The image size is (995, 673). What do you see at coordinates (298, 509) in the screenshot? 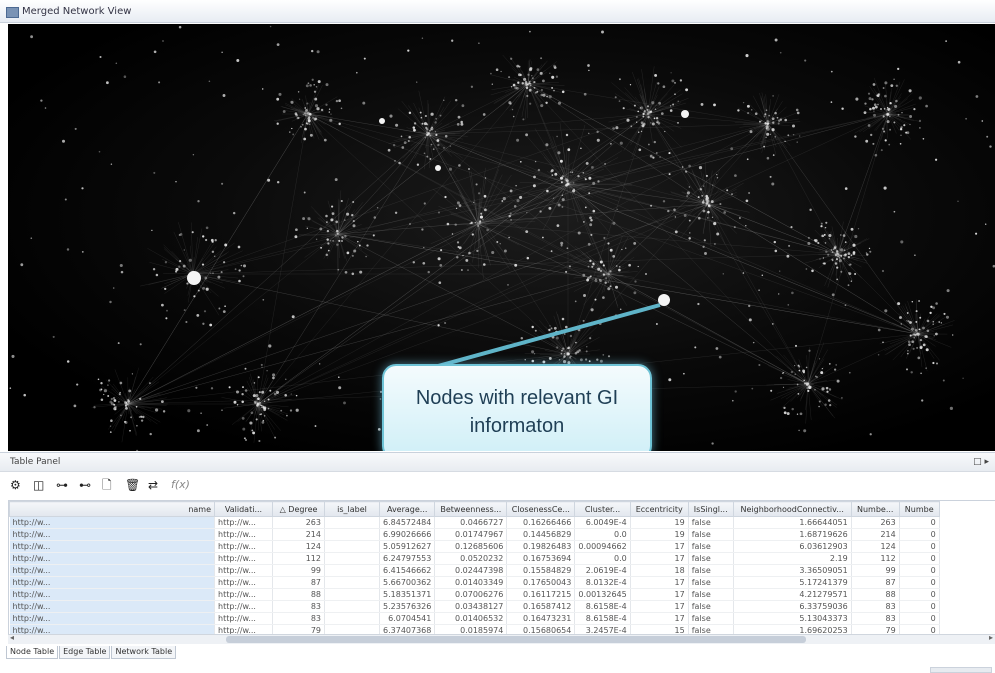
I see `column-header: △ Degree` at bounding box center [298, 509].